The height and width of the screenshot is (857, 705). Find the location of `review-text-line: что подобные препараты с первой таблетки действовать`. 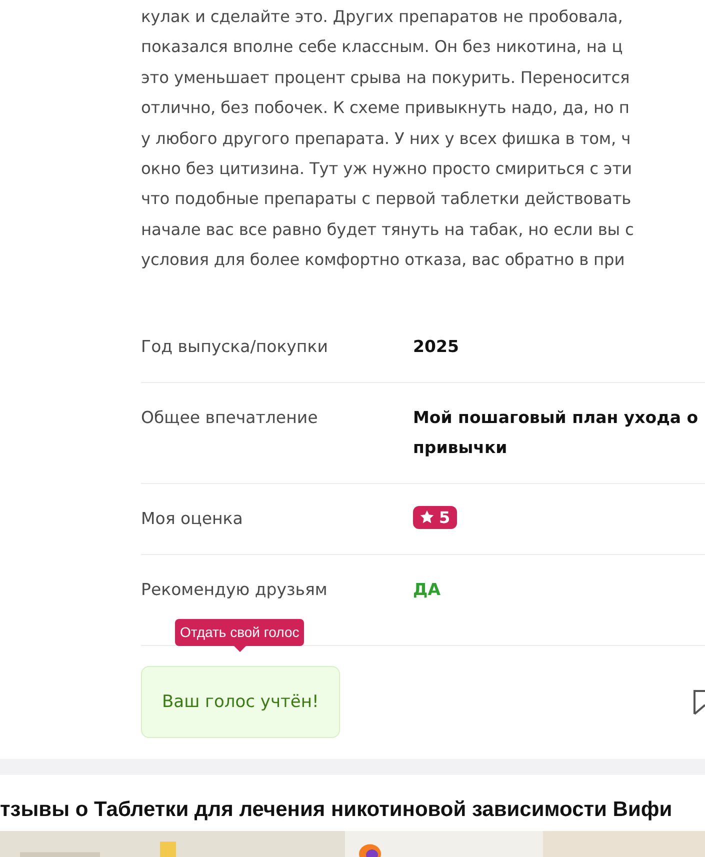

review-text-line: что подобные препараты с первой таблетки действовать is located at coordinates (386, 199).